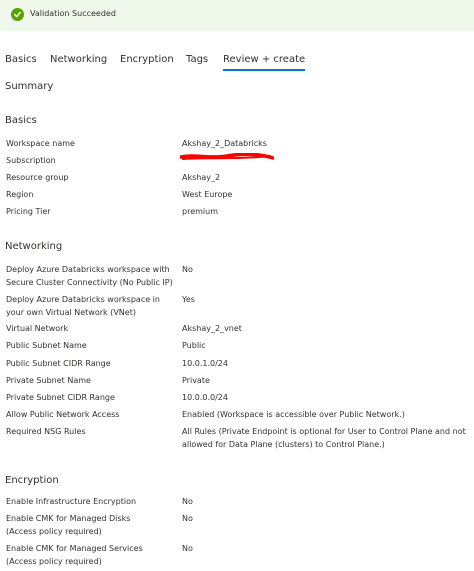  I want to click on label-region: Region, so click(20, 194).